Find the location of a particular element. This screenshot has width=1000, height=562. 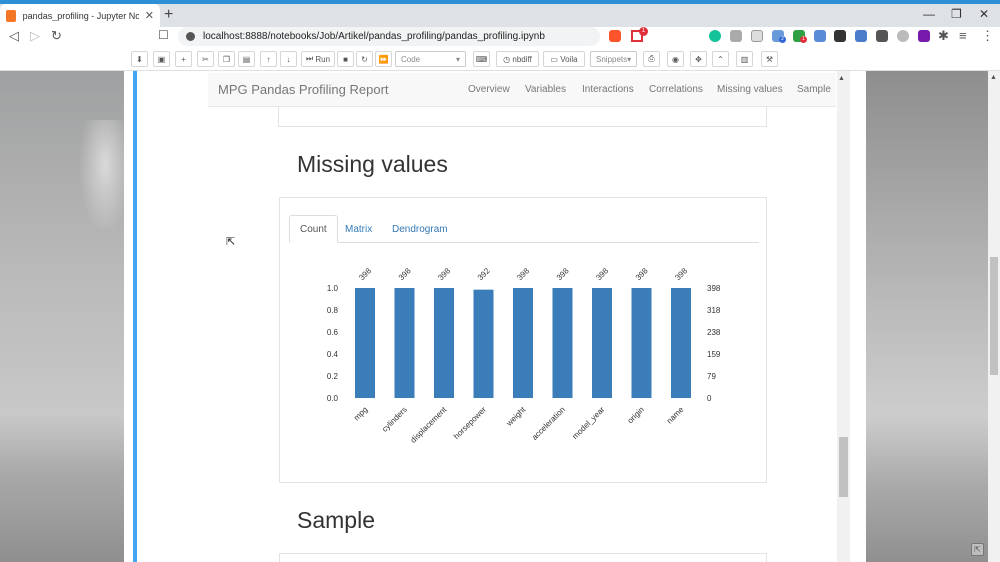

snippets-select: Snippets ▾ is located at coordinates (613, 59).